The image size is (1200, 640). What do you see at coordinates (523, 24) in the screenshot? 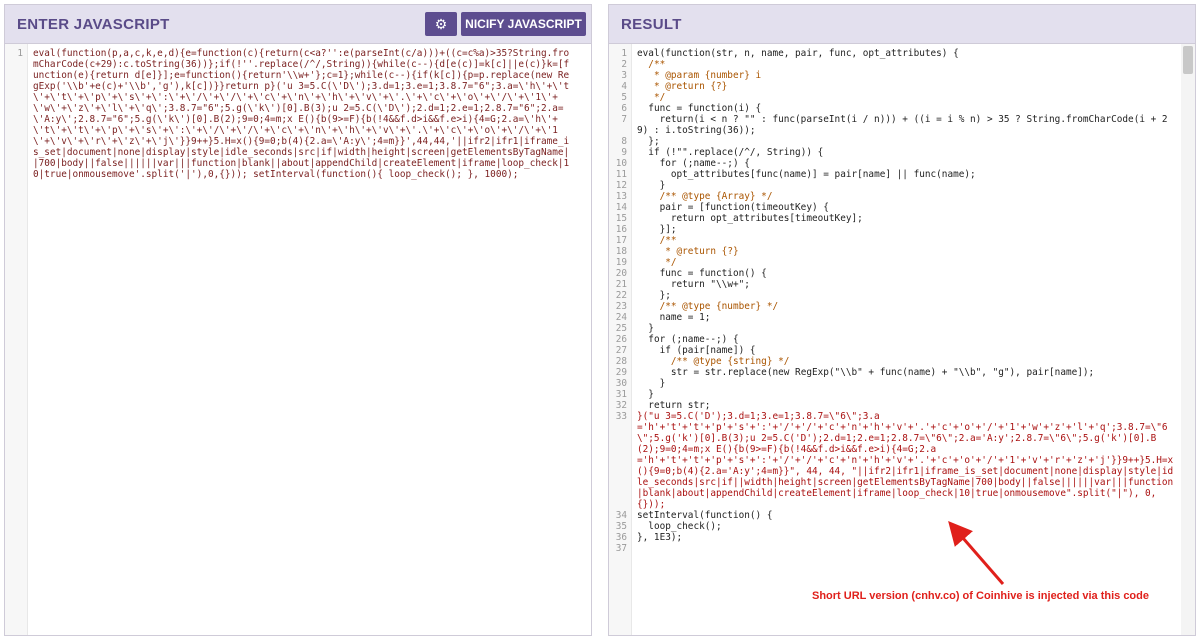
I see `nicify-javascript-button: NICIFY JAVASCRIPT` at bounding box center [523, 24].